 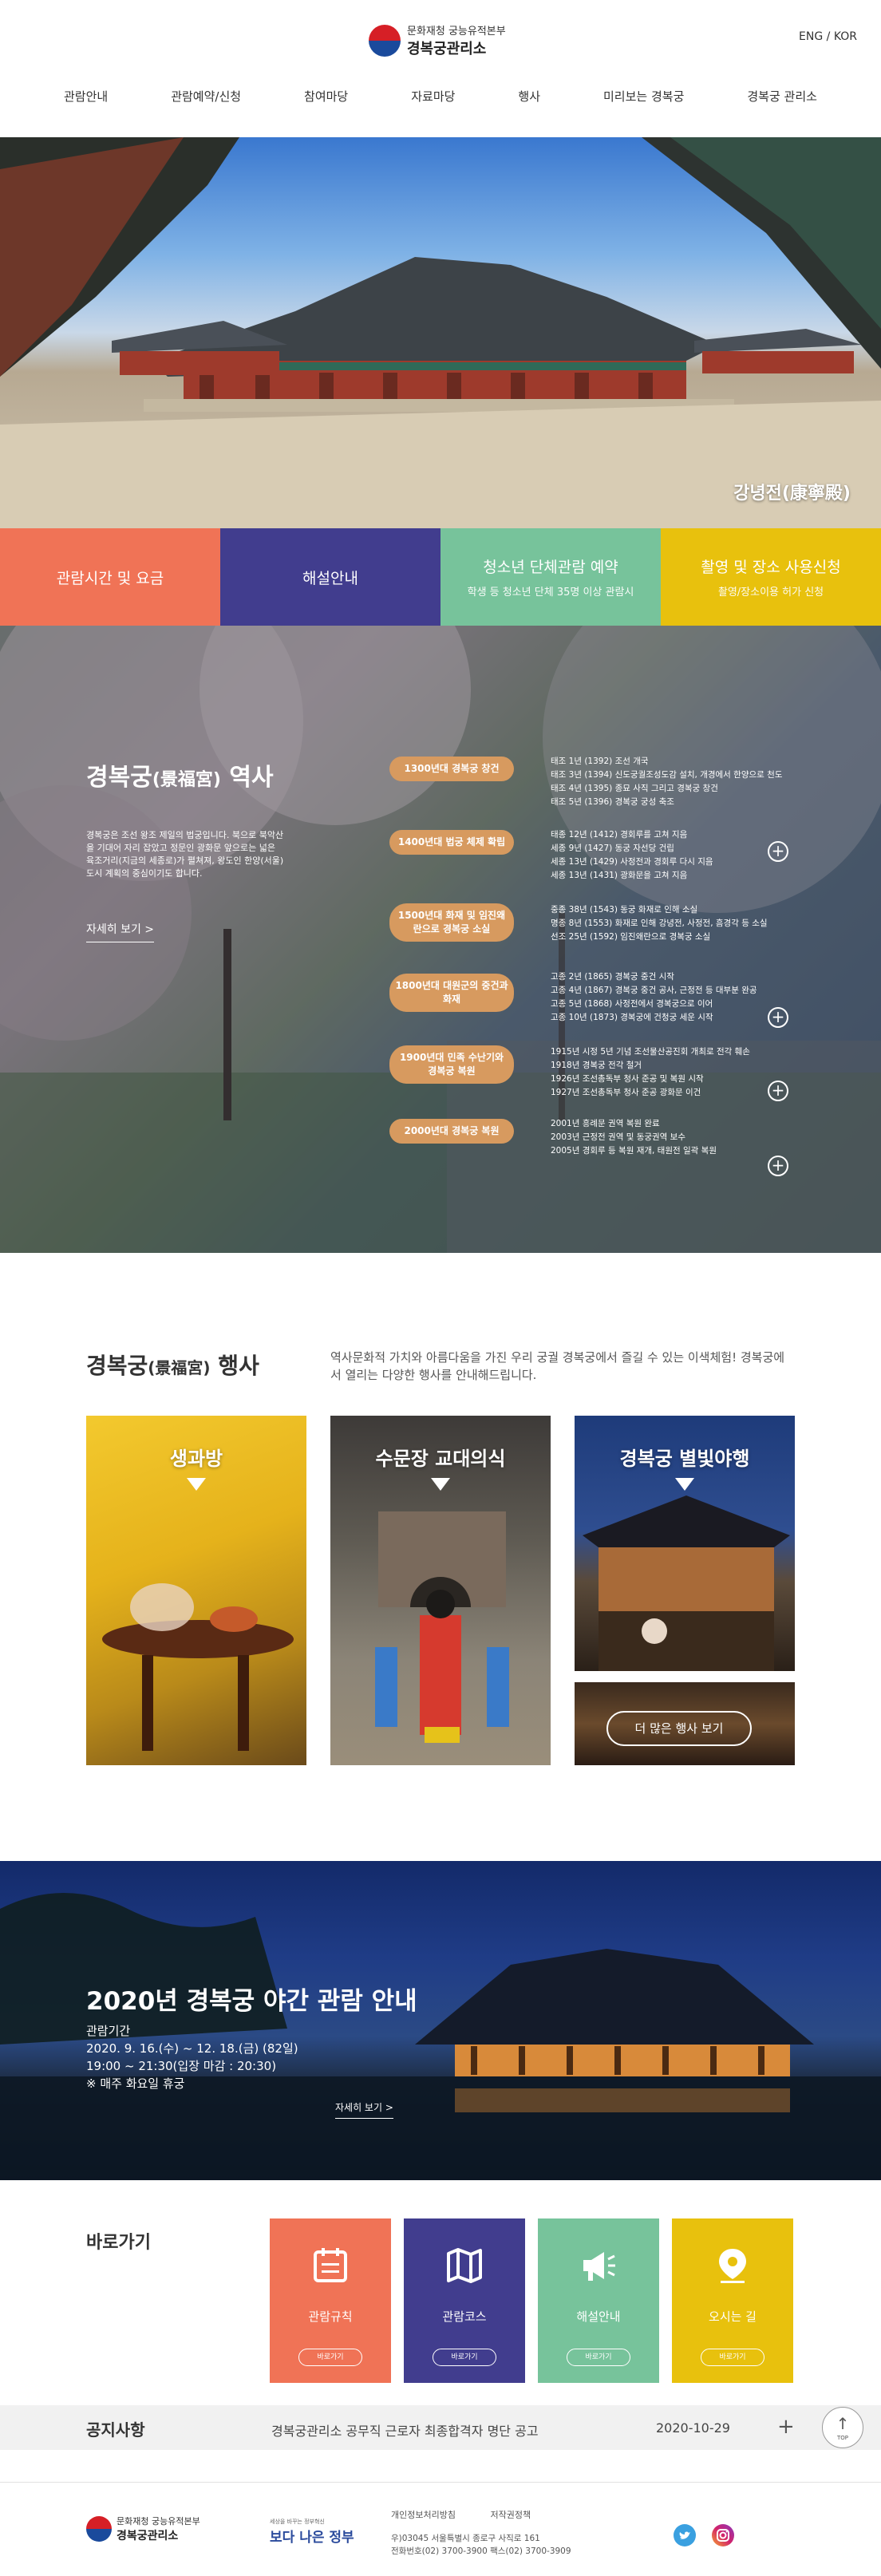 I want to click on night-tour-more-link: 자세히 보기 >, so click(x=364, y=2109).